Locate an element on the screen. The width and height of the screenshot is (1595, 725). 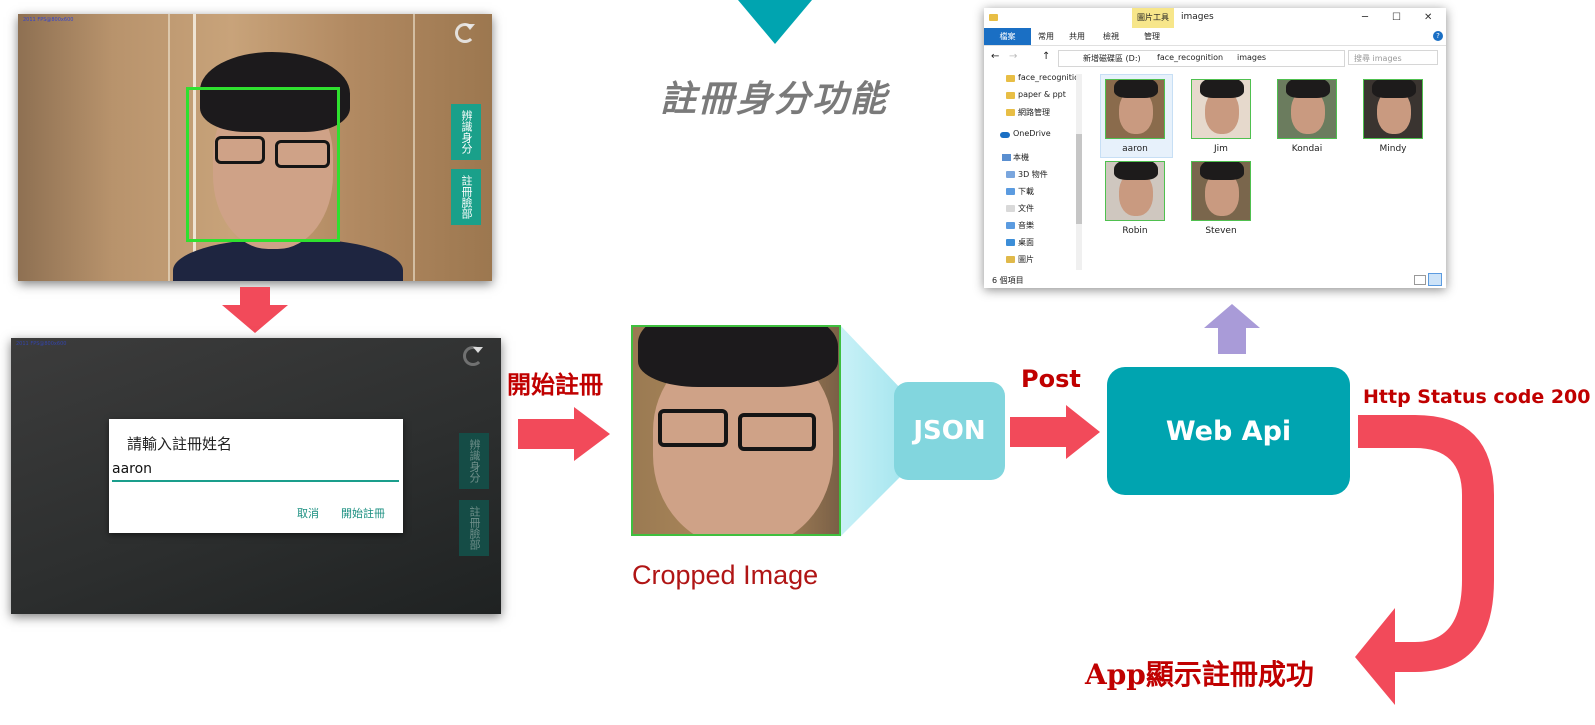
http-status-label: Http Status code 200 is located at coordinates (1477, 397).